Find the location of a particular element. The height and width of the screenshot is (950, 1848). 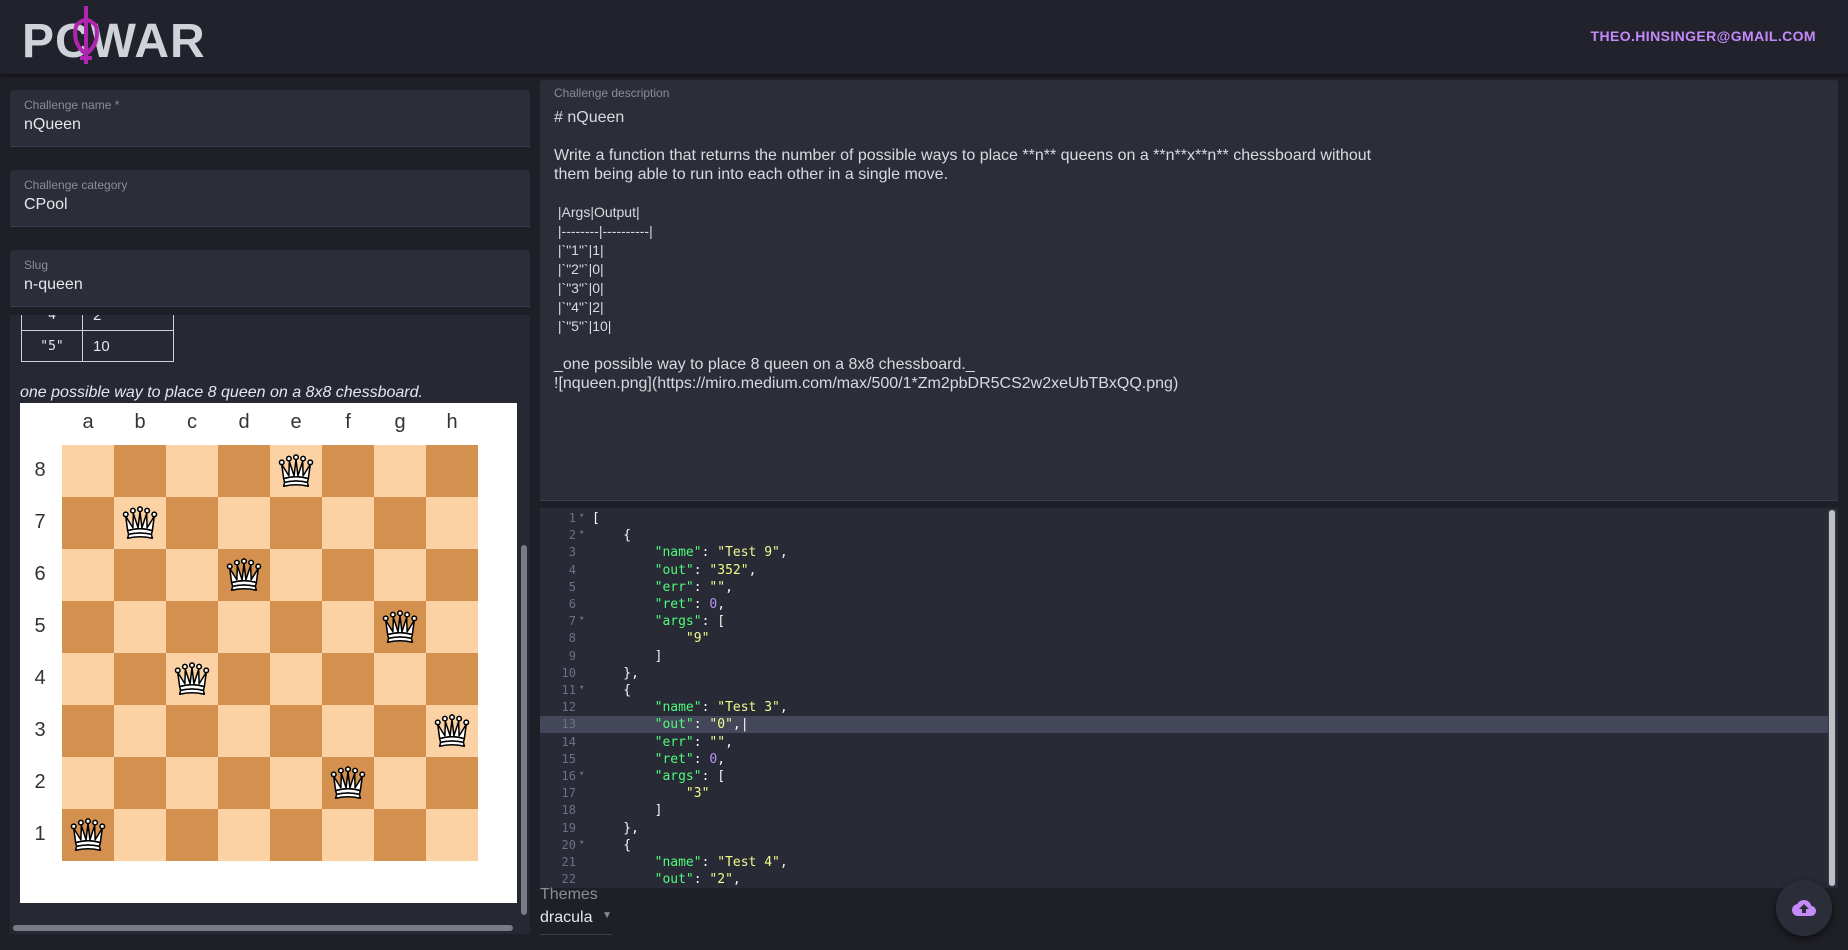

slug-input: n-queen is located at coordinates (53, 285).